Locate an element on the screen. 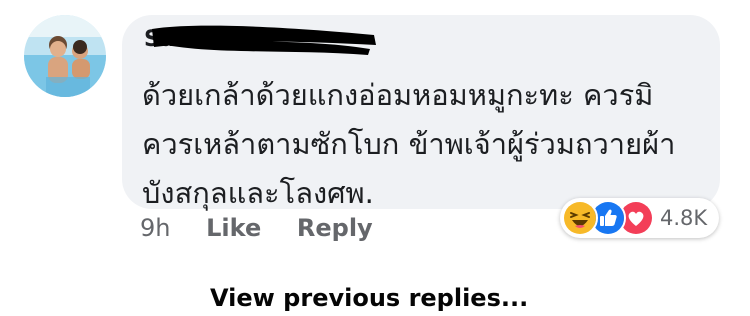  avatar-photo is located at coordinates (65, 56).